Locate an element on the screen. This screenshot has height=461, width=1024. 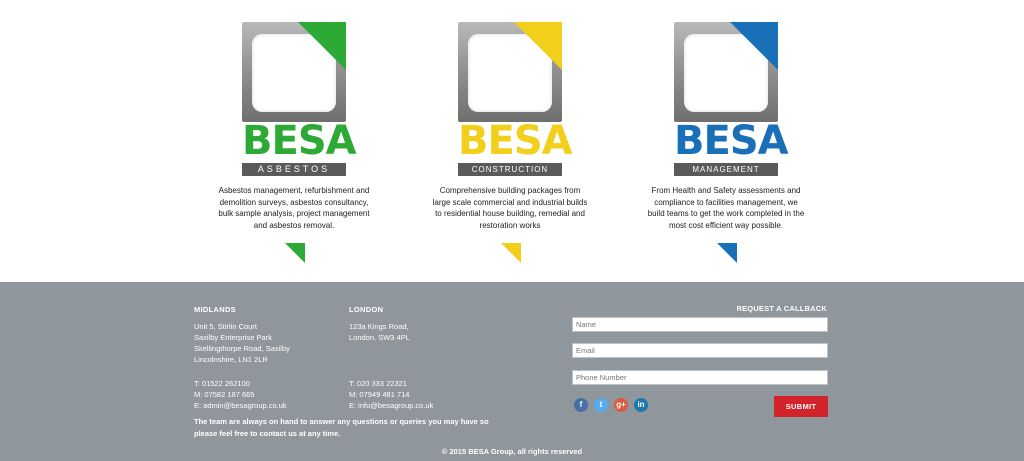
facebook-icon: f is located at coordinates (581, 405).